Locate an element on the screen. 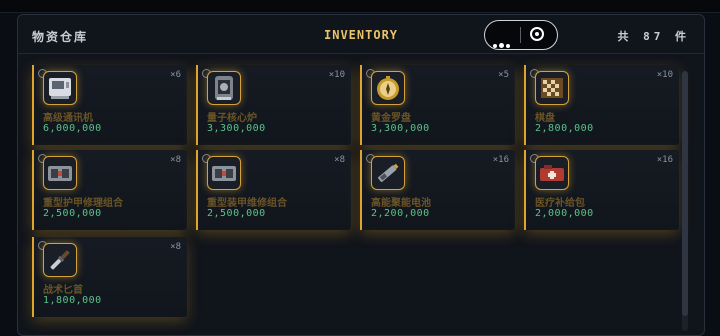 Image resolution: width=720 pixels, height=336 pixels. panel-header: 物资仓库 INVENTORY 共 87 件 is located at coordinates (361, 35).